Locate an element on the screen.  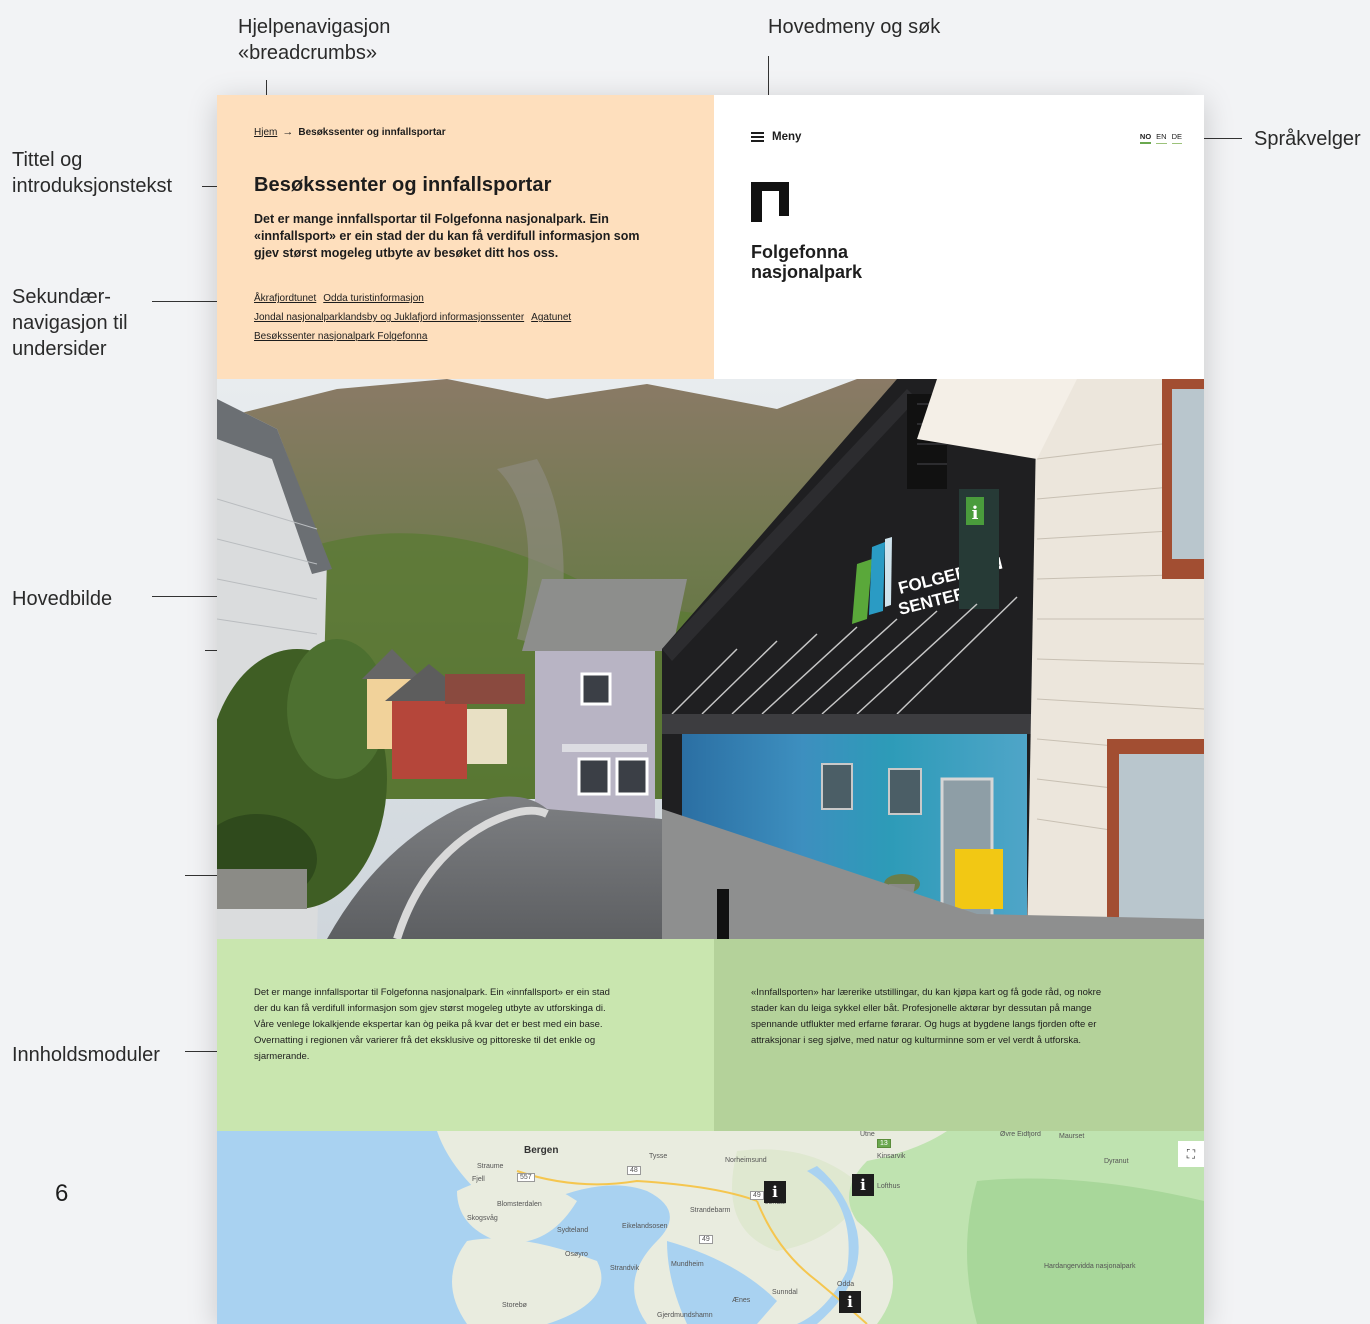
road-number: 13 is located at coordinates (884, 1143).